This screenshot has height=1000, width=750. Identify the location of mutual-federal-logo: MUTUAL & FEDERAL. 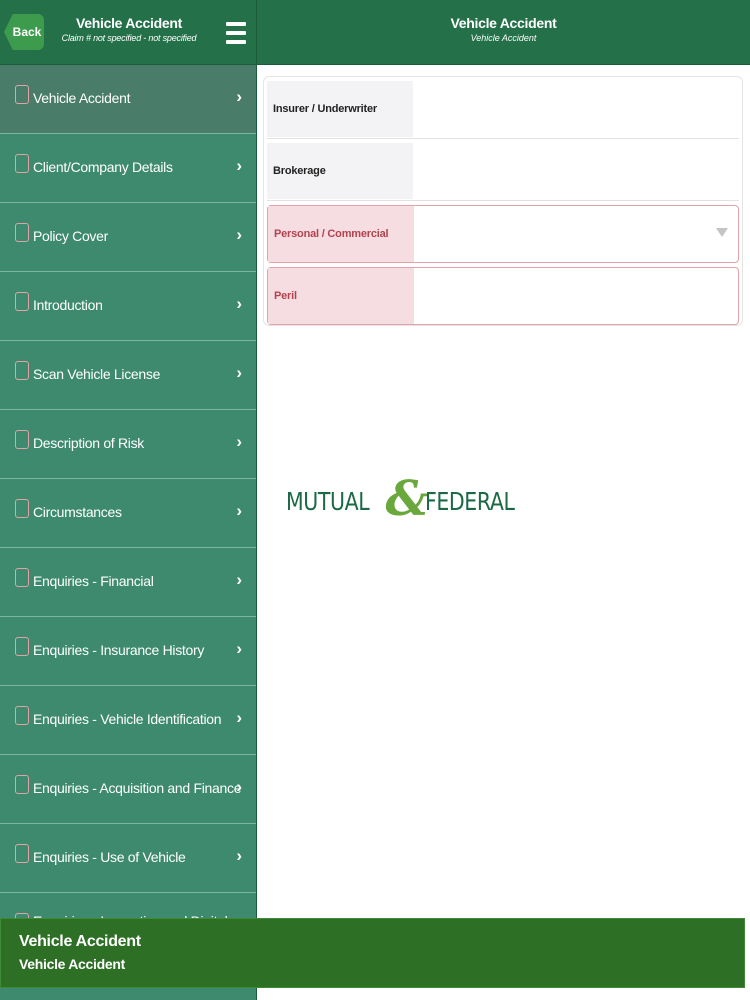
(410, 499).